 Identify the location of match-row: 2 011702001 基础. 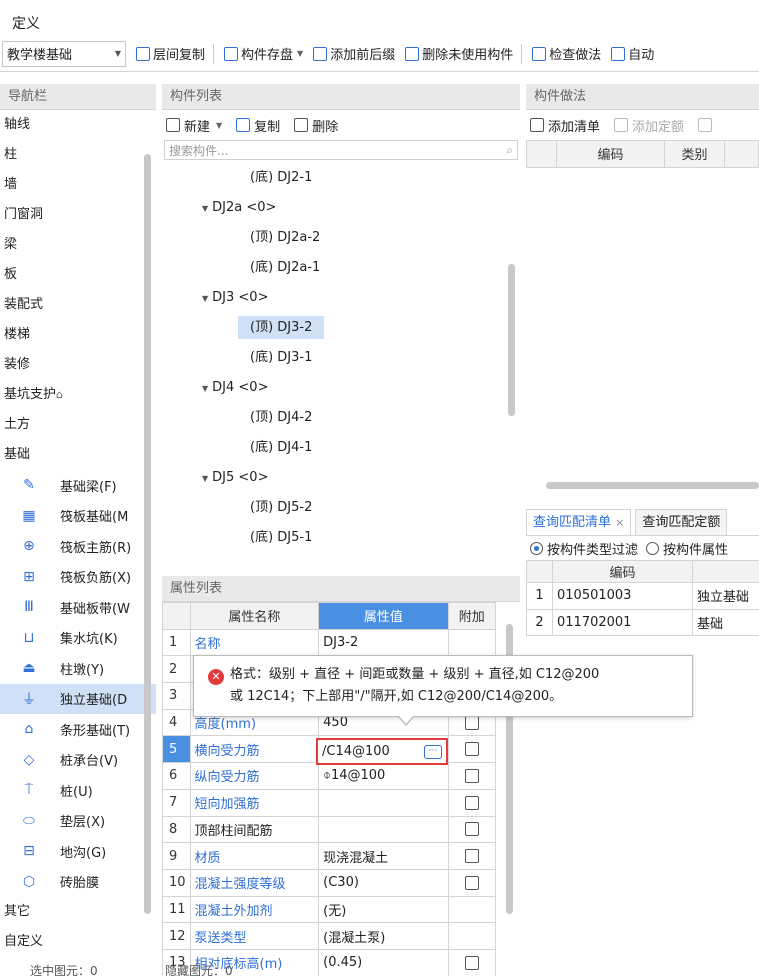
(642, 622).